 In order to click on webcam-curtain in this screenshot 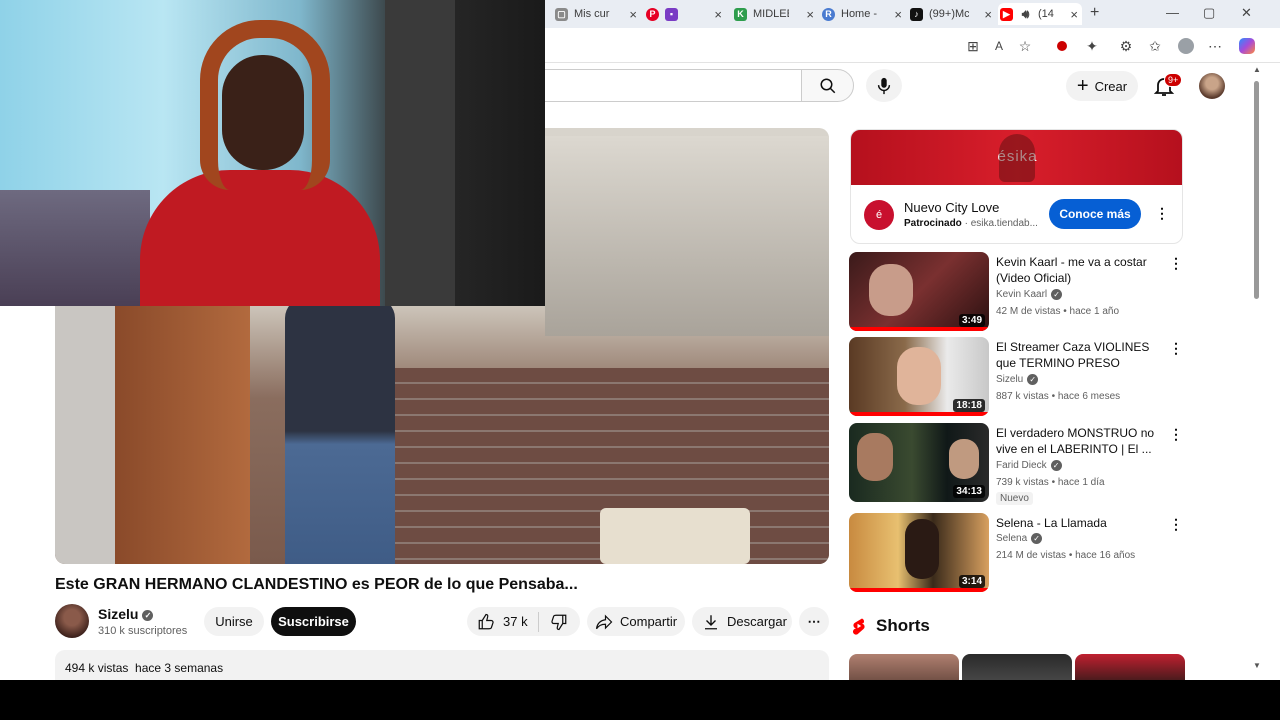, I will do `click(420, 153)`.